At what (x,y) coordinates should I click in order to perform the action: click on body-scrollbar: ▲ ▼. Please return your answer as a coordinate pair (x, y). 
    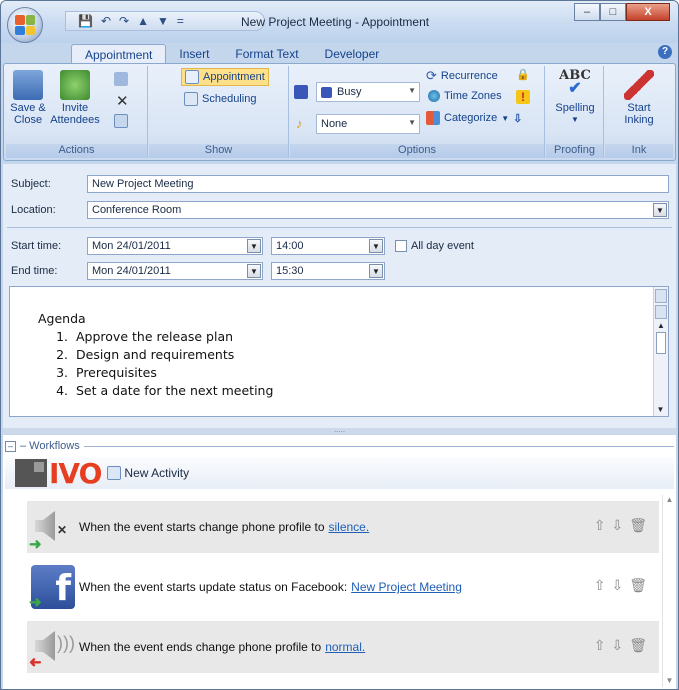
    Looking at the image, I should click on (660, 351).